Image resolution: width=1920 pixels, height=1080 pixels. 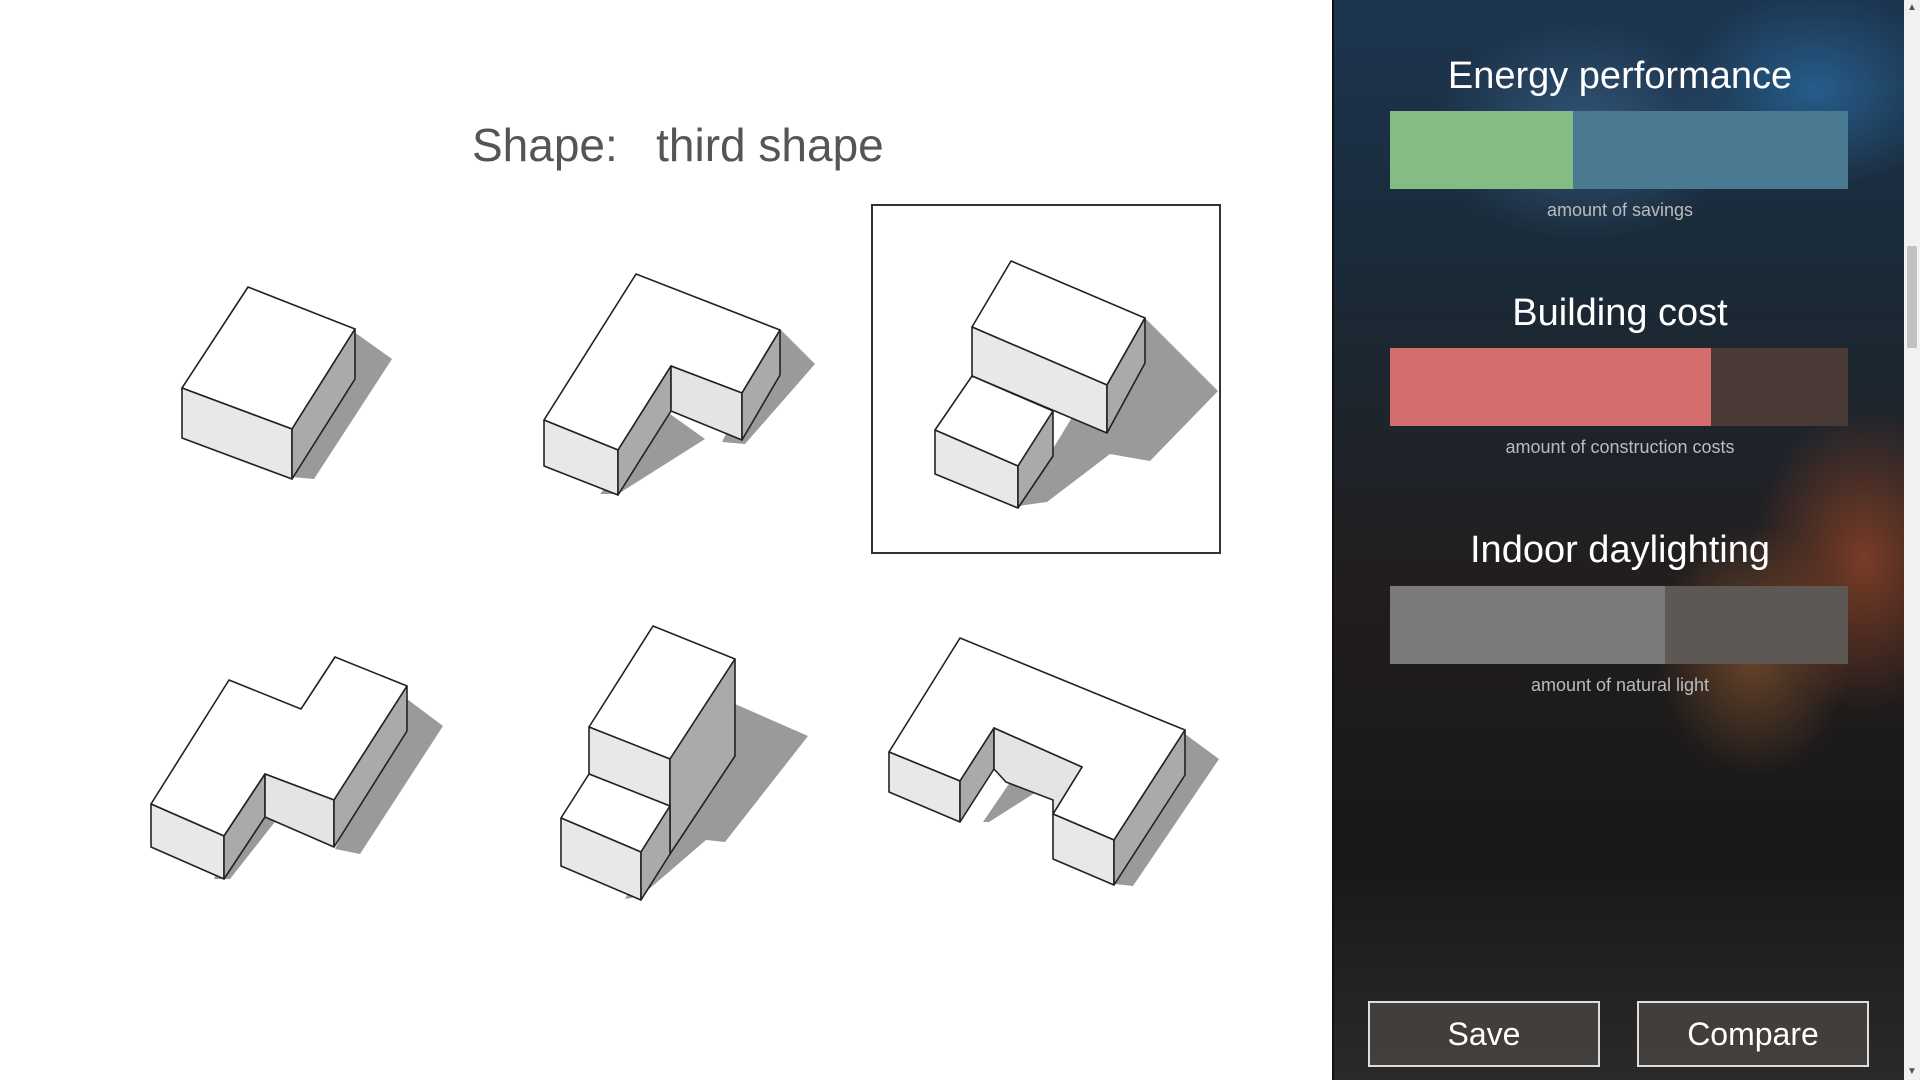 What do you see at coordinates (1619, 150) in the screenshot?
I see `energy-performance-bar` at bounding box center [1619, 150].